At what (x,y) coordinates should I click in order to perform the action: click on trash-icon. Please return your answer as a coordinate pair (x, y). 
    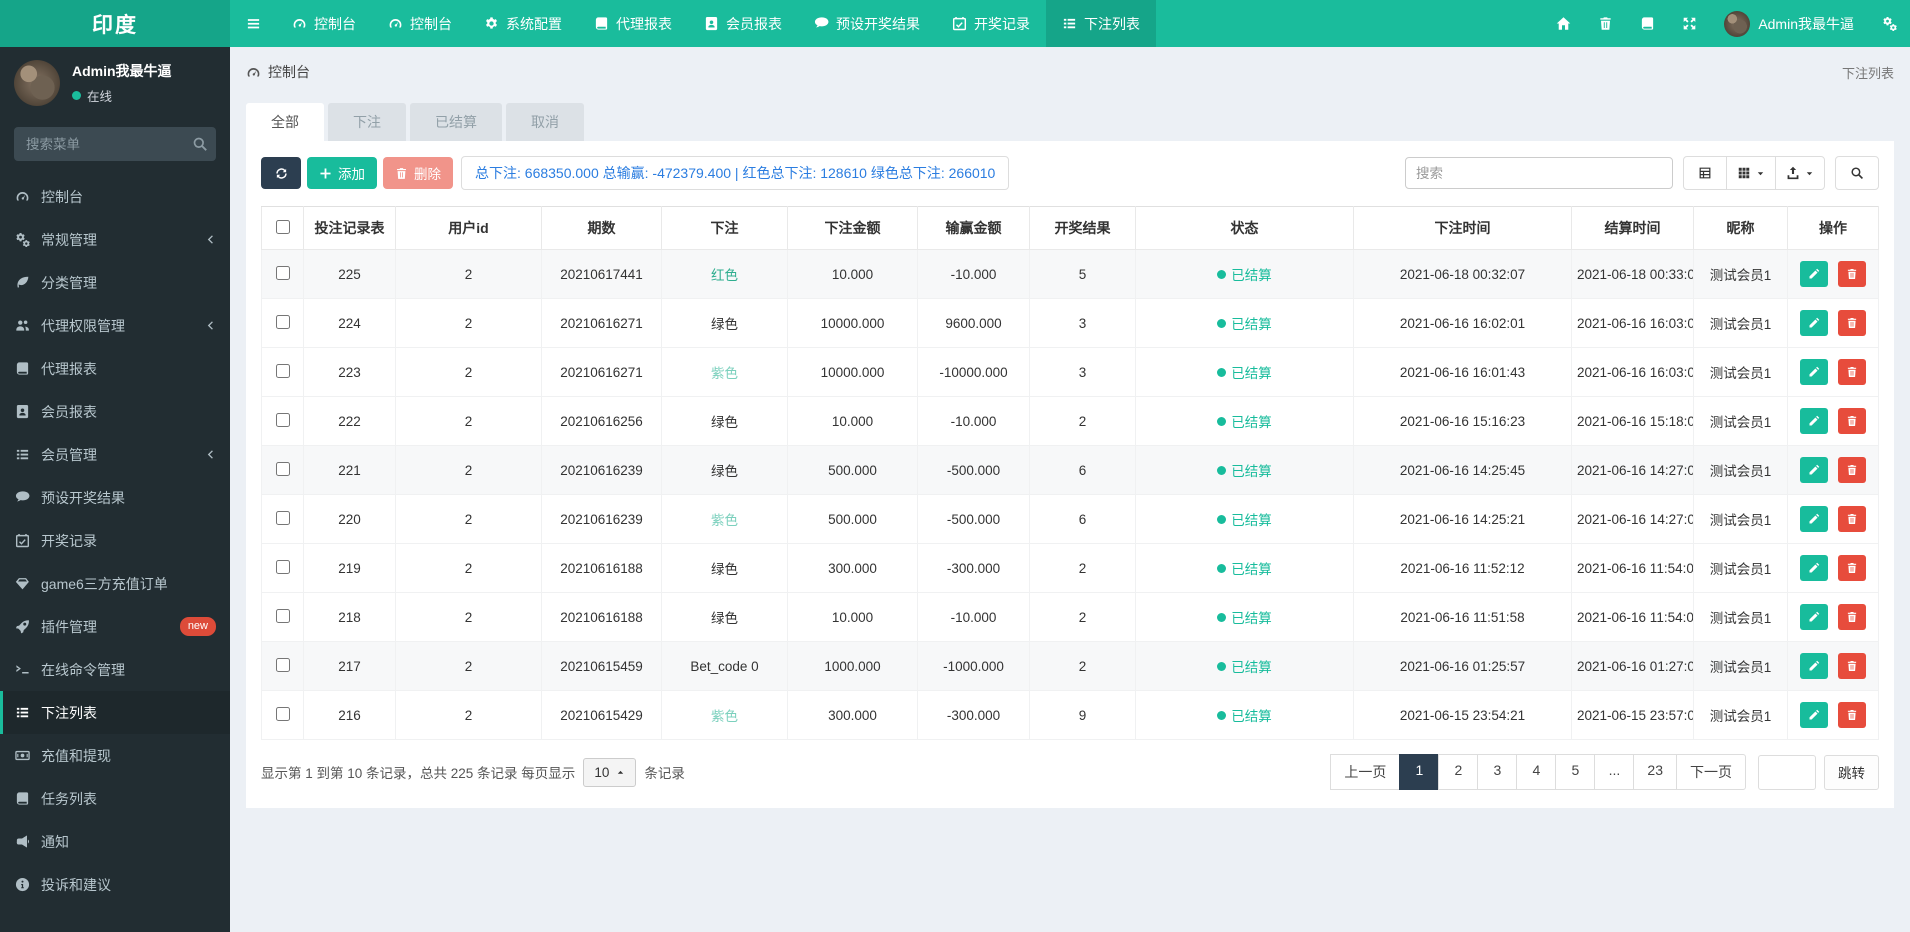
    Looking at the image, I should click on (401, 173).